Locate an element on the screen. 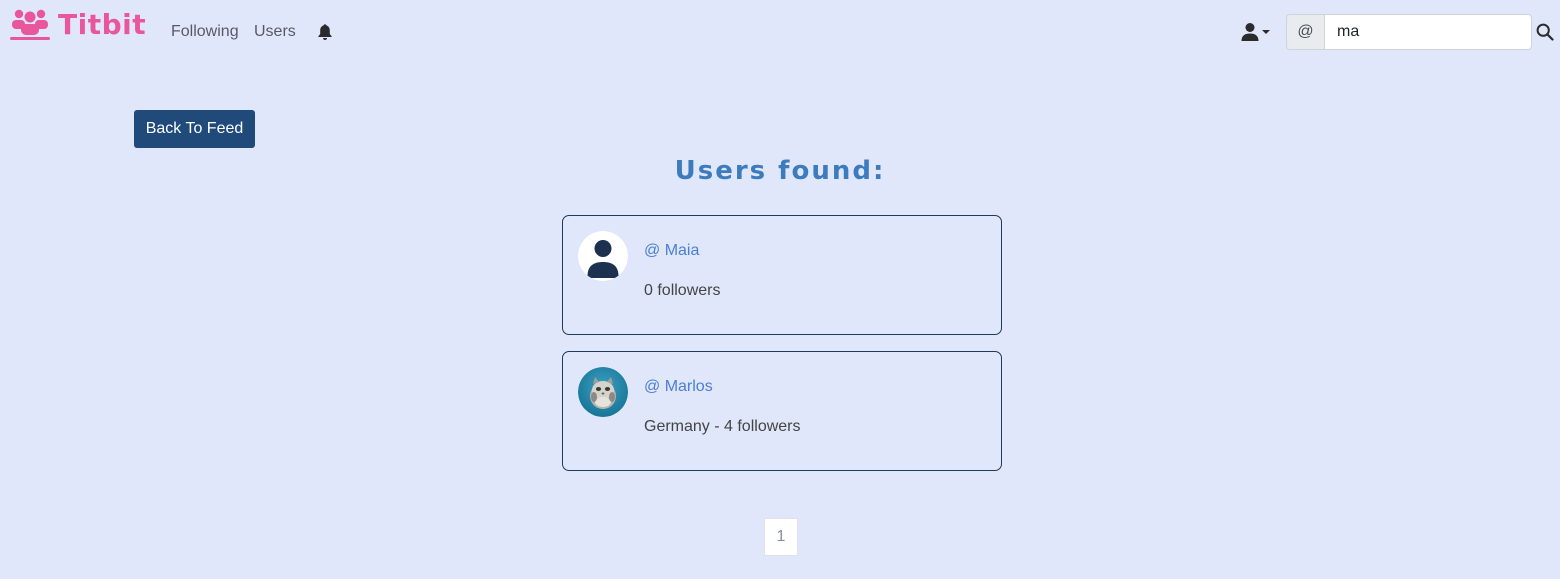 The width and height of the screenshot is (1560, 579). brand-name: Titbit is located at coordinates (102, 24).